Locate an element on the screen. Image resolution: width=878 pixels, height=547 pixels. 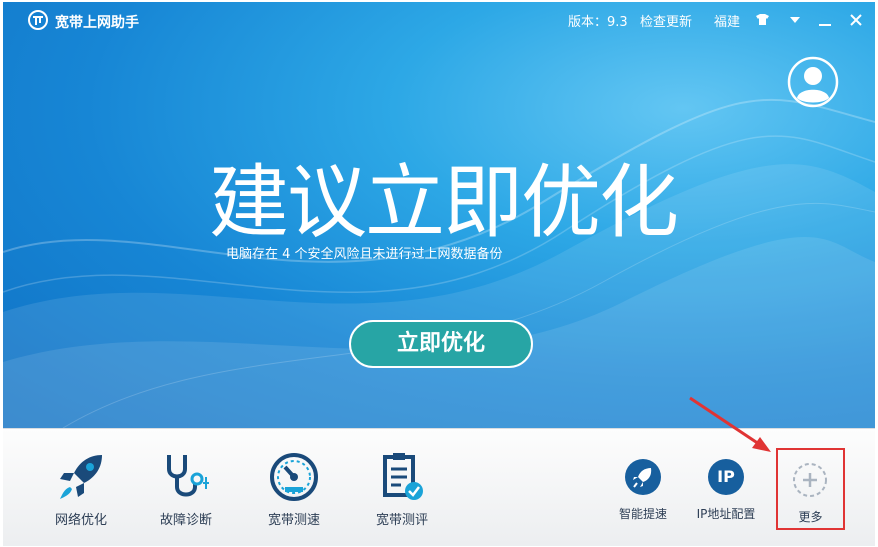
region-selector: 福建 is located at coordinates (727, 20).